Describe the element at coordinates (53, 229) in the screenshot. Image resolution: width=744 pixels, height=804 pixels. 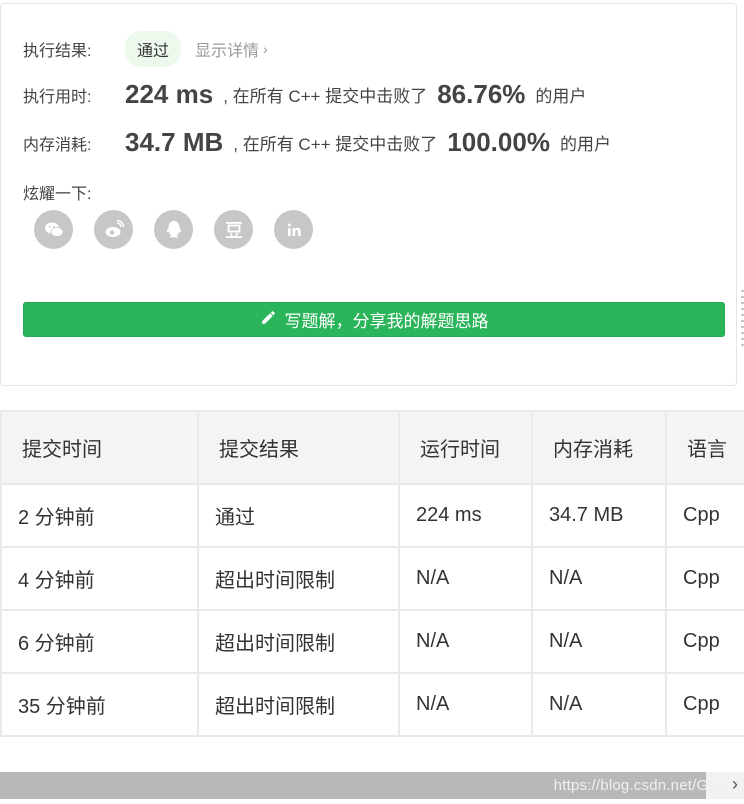
I see `wechat-icon` at that location.